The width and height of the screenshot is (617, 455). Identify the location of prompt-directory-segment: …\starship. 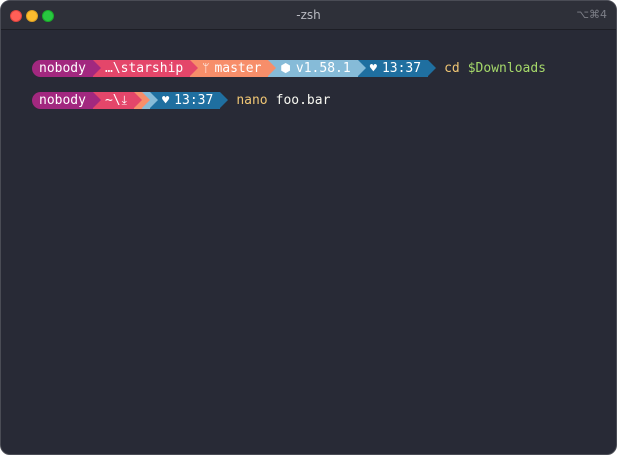
(145, 68).